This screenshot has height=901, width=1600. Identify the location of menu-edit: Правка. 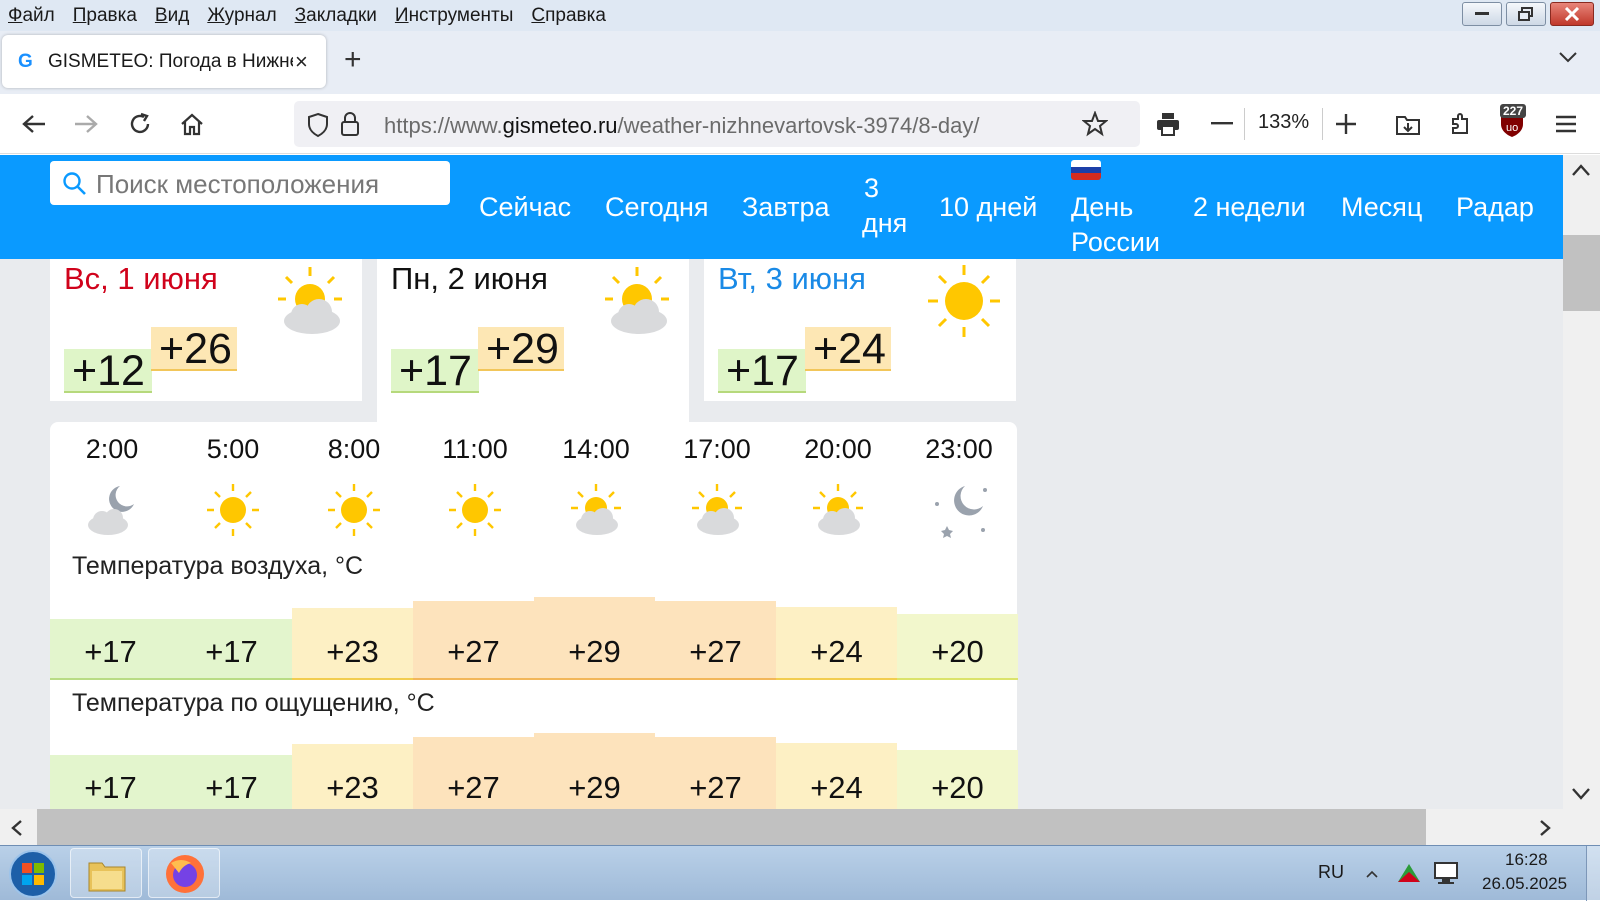
(105, 16).